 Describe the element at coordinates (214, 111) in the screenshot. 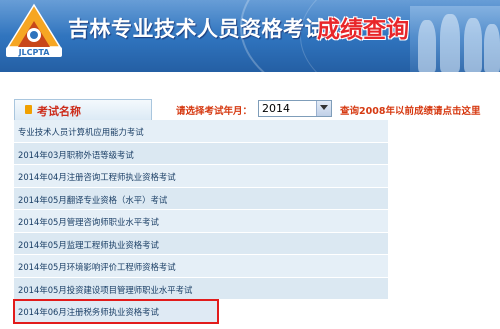

I see `year-select-label: 请选择考试年月：` at that location.